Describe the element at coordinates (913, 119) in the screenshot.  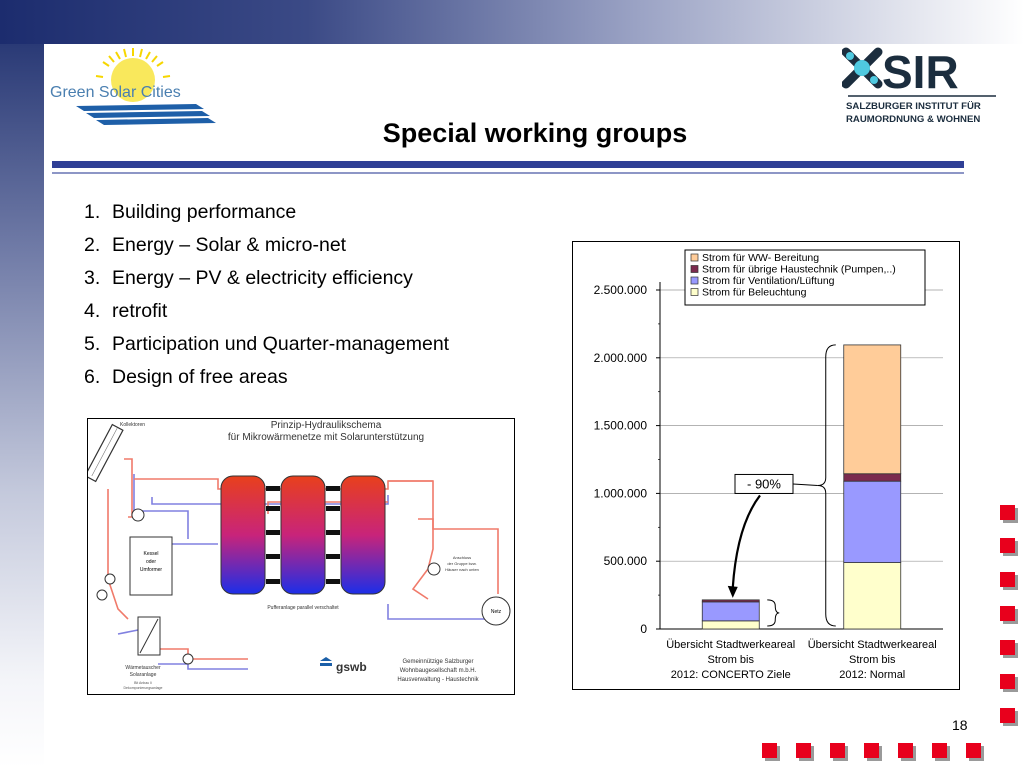
I see `sir-line2: RAUMORDNUNG & WOHNEN` at that location.